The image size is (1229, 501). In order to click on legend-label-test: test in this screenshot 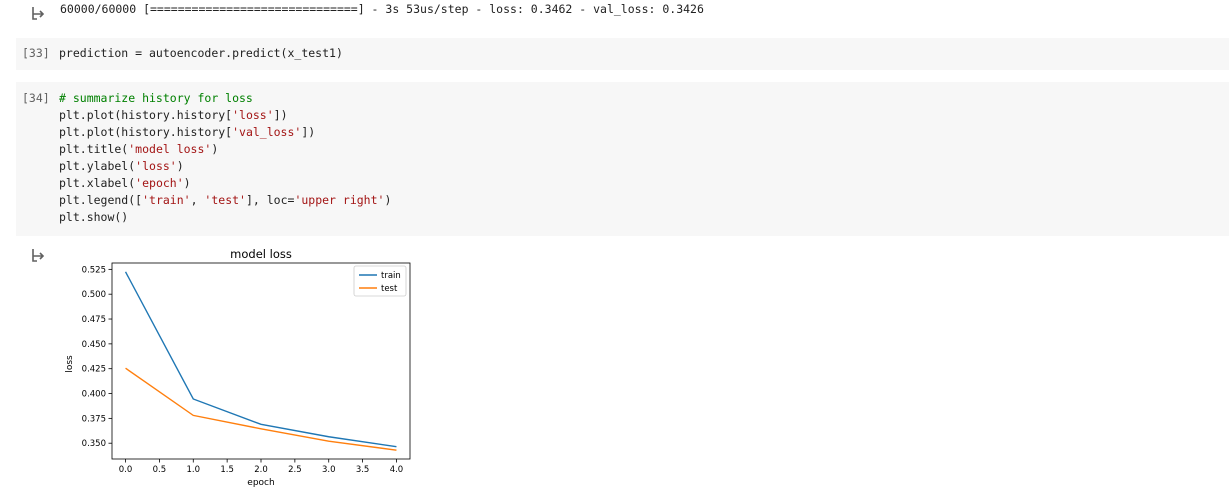, I will do `click(389, 289)`.